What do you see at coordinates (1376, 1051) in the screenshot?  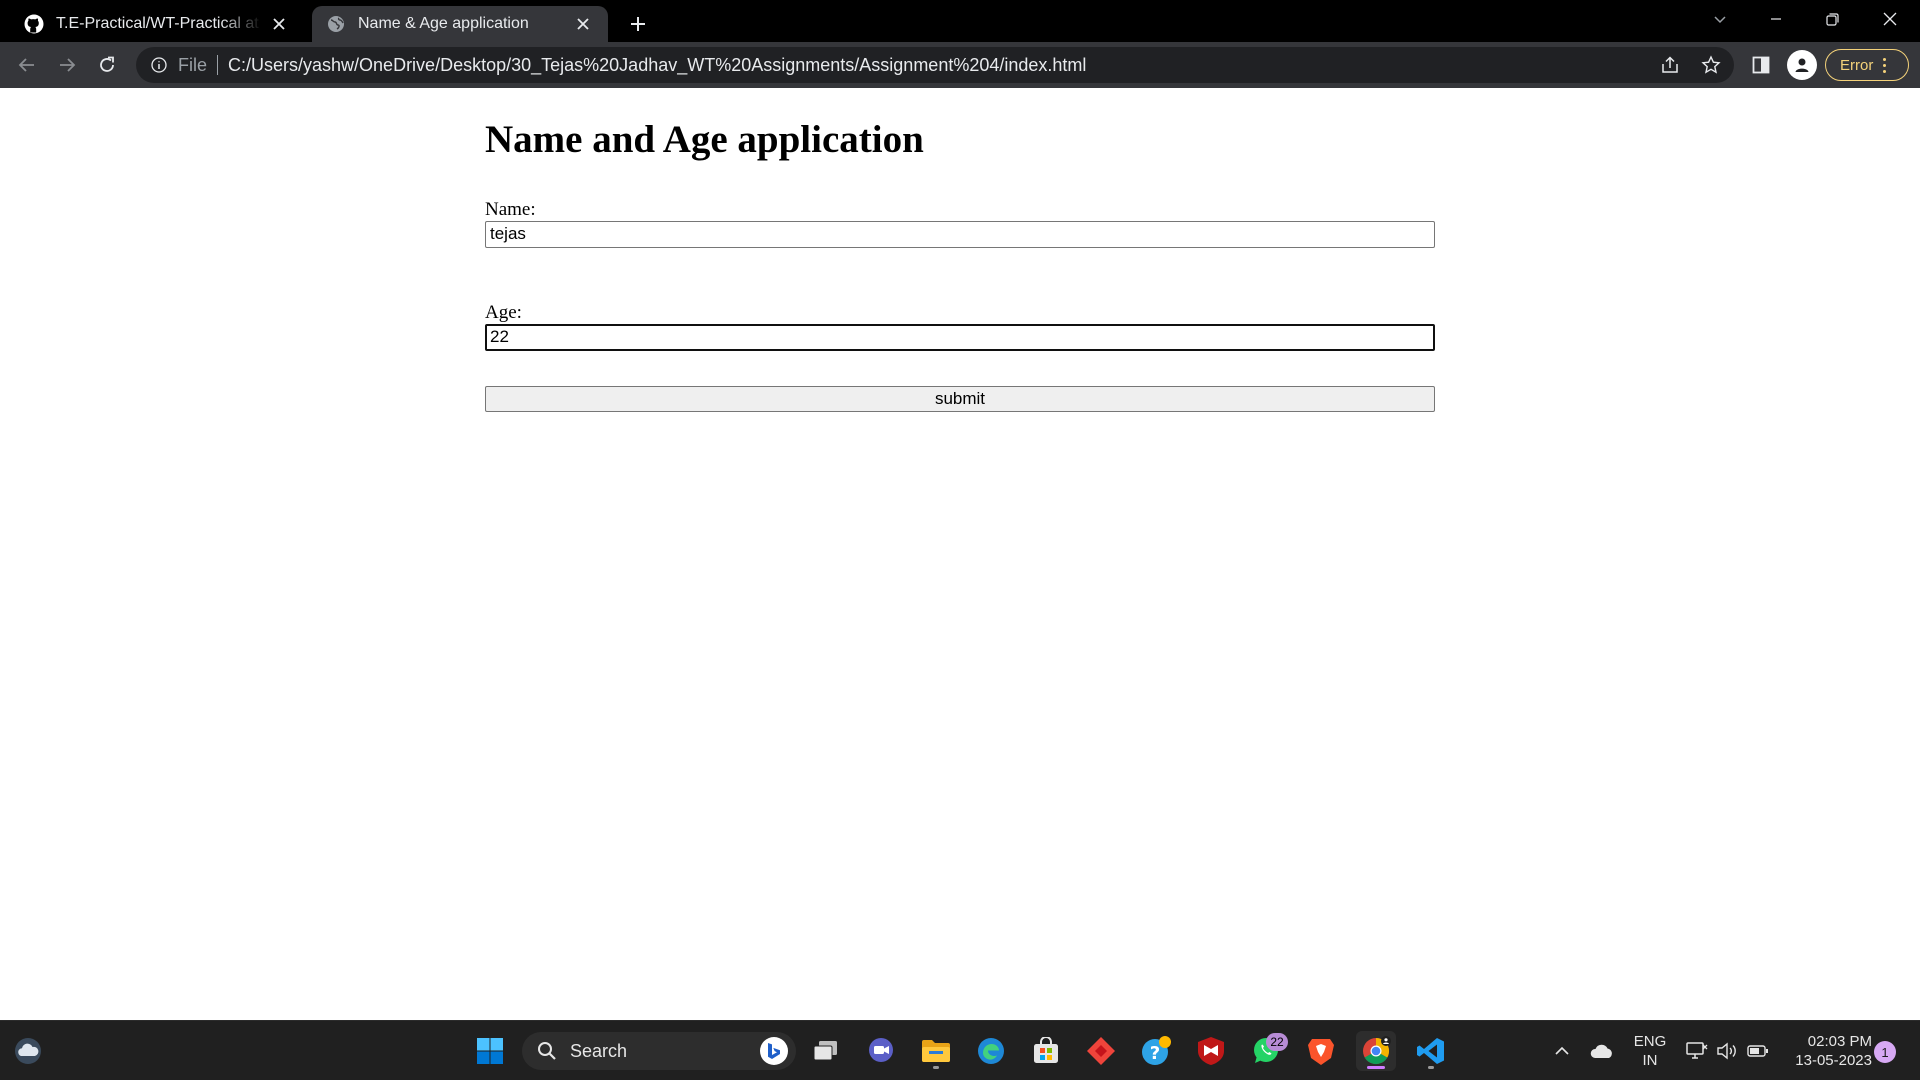 I see `chrome-button` at bounding box center [1376, 1051].